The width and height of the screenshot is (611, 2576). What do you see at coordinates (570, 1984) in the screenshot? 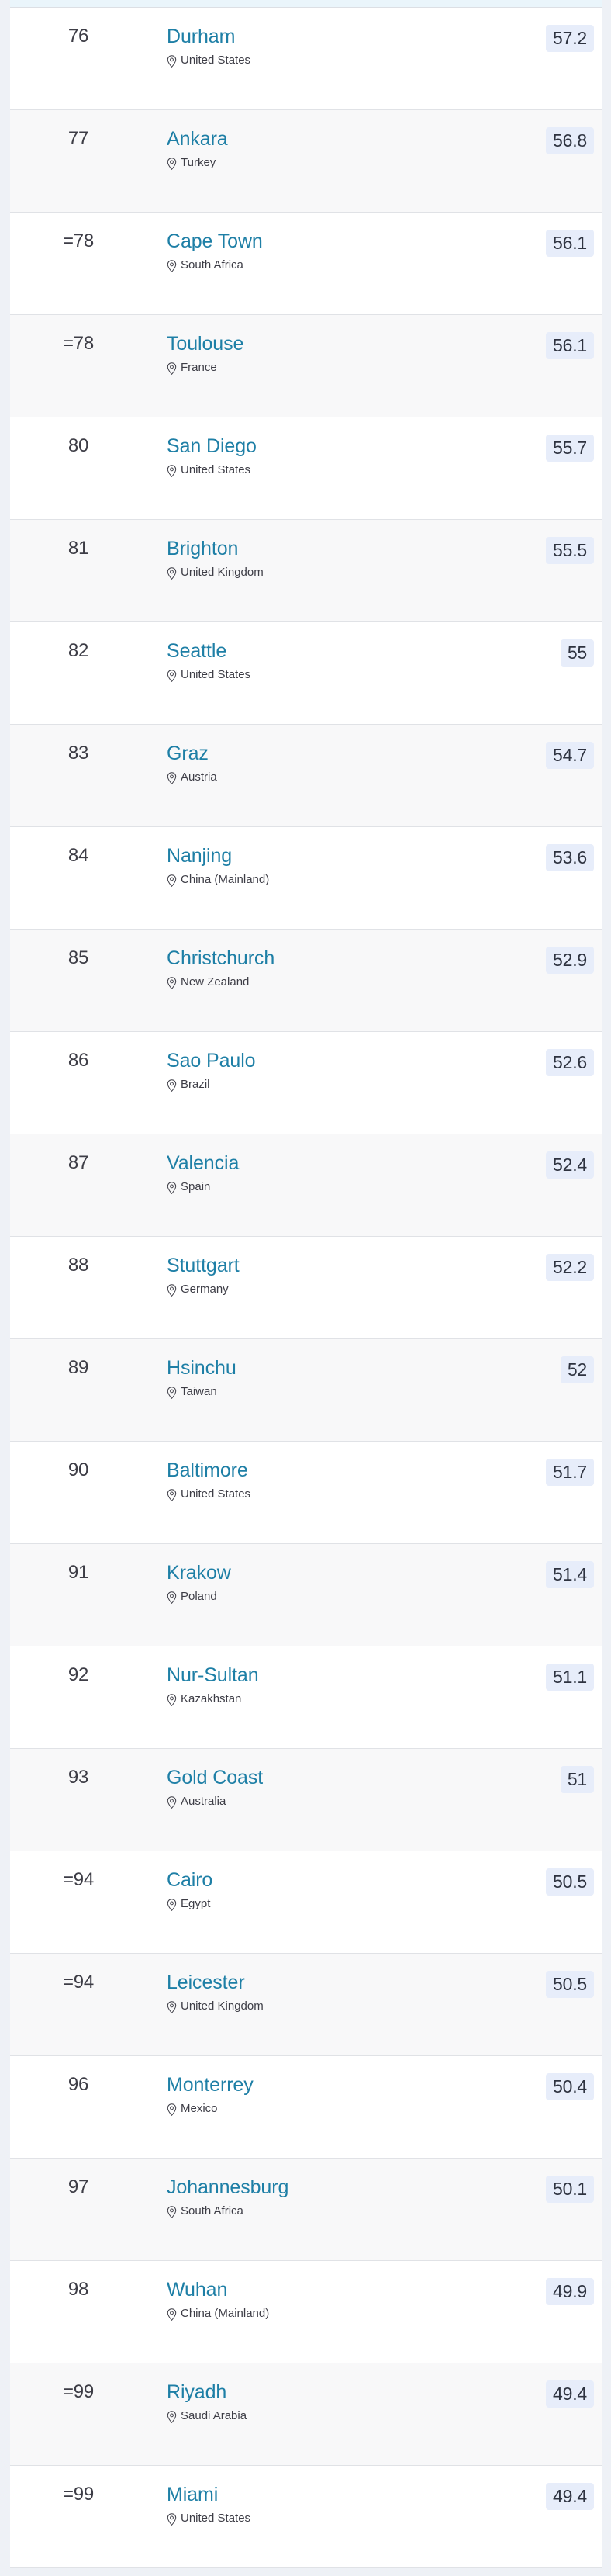
I see `score-badge: 50.5` at bounding box center [570, 1984].